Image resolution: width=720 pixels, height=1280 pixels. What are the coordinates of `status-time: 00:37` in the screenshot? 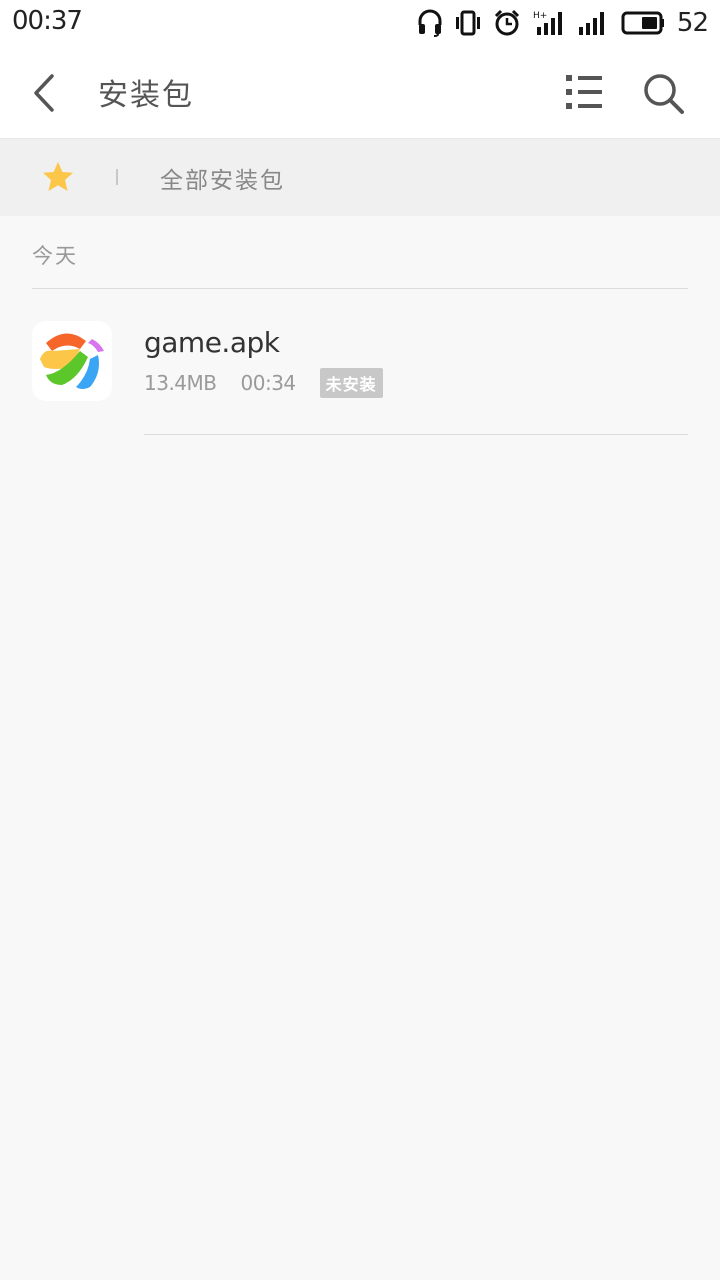 It's located at (47, 21).